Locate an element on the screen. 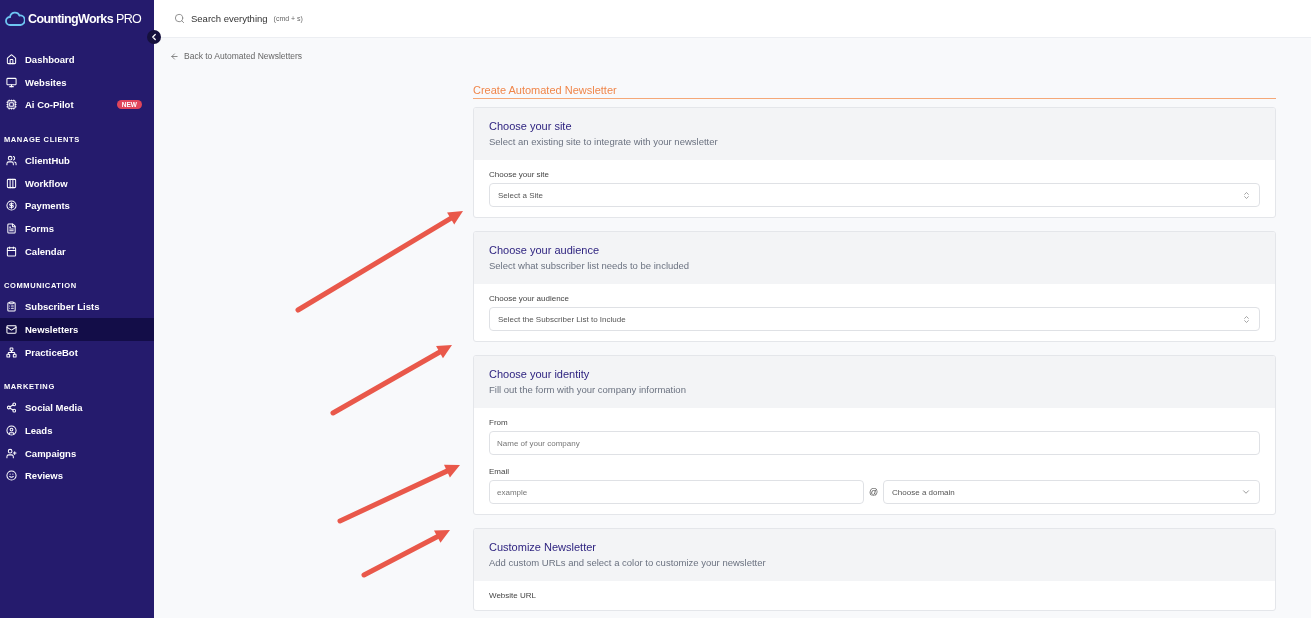 The height and width of the screenshot is (618, 1311). field-label: Email is located at coordinates (499, 471).